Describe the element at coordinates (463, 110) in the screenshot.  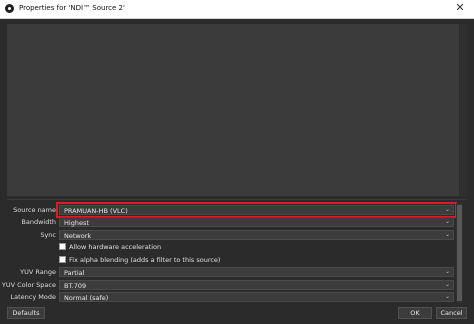
I see `preview-scrollbar` at that location.